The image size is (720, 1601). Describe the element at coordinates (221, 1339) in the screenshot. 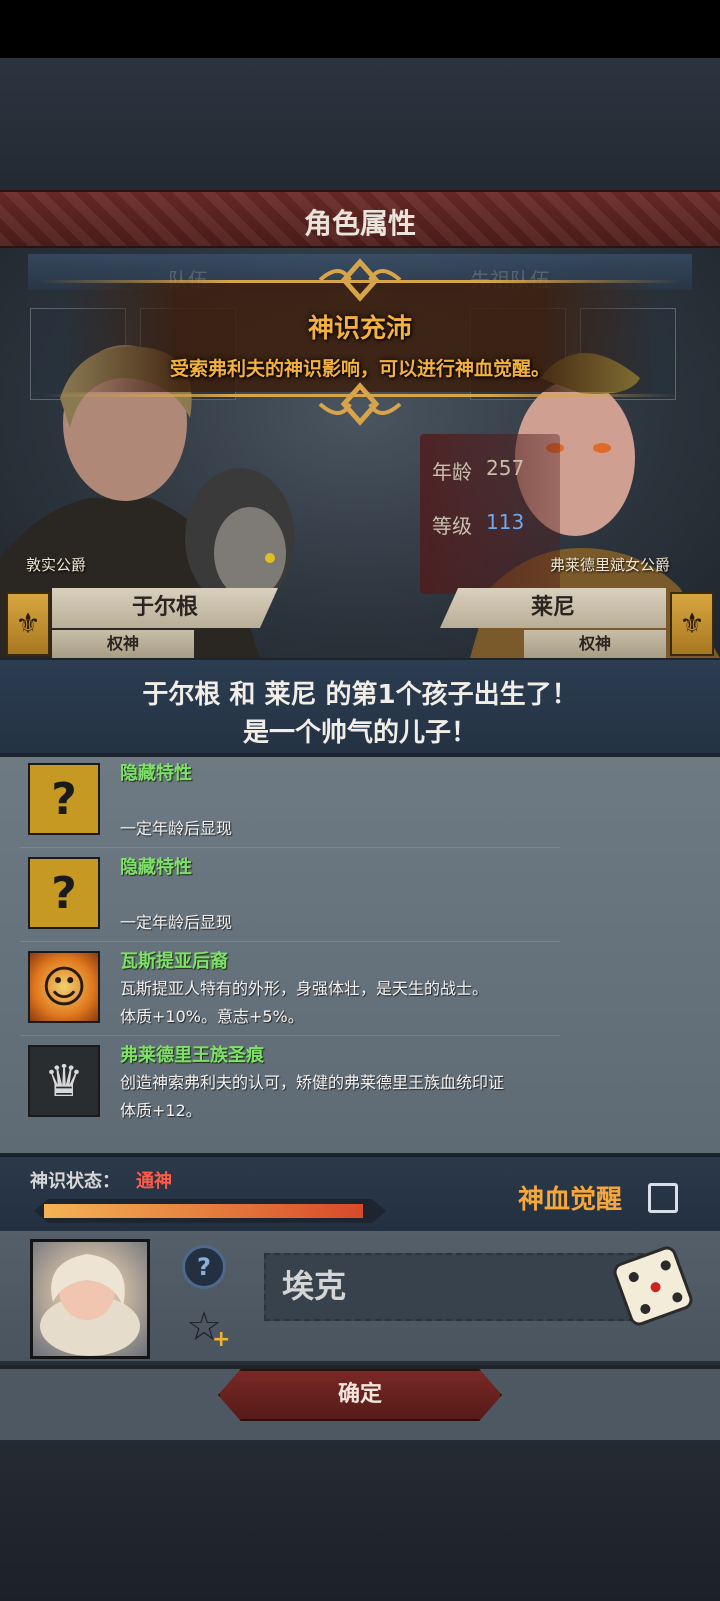

I see `plus-icon: +` at that location.